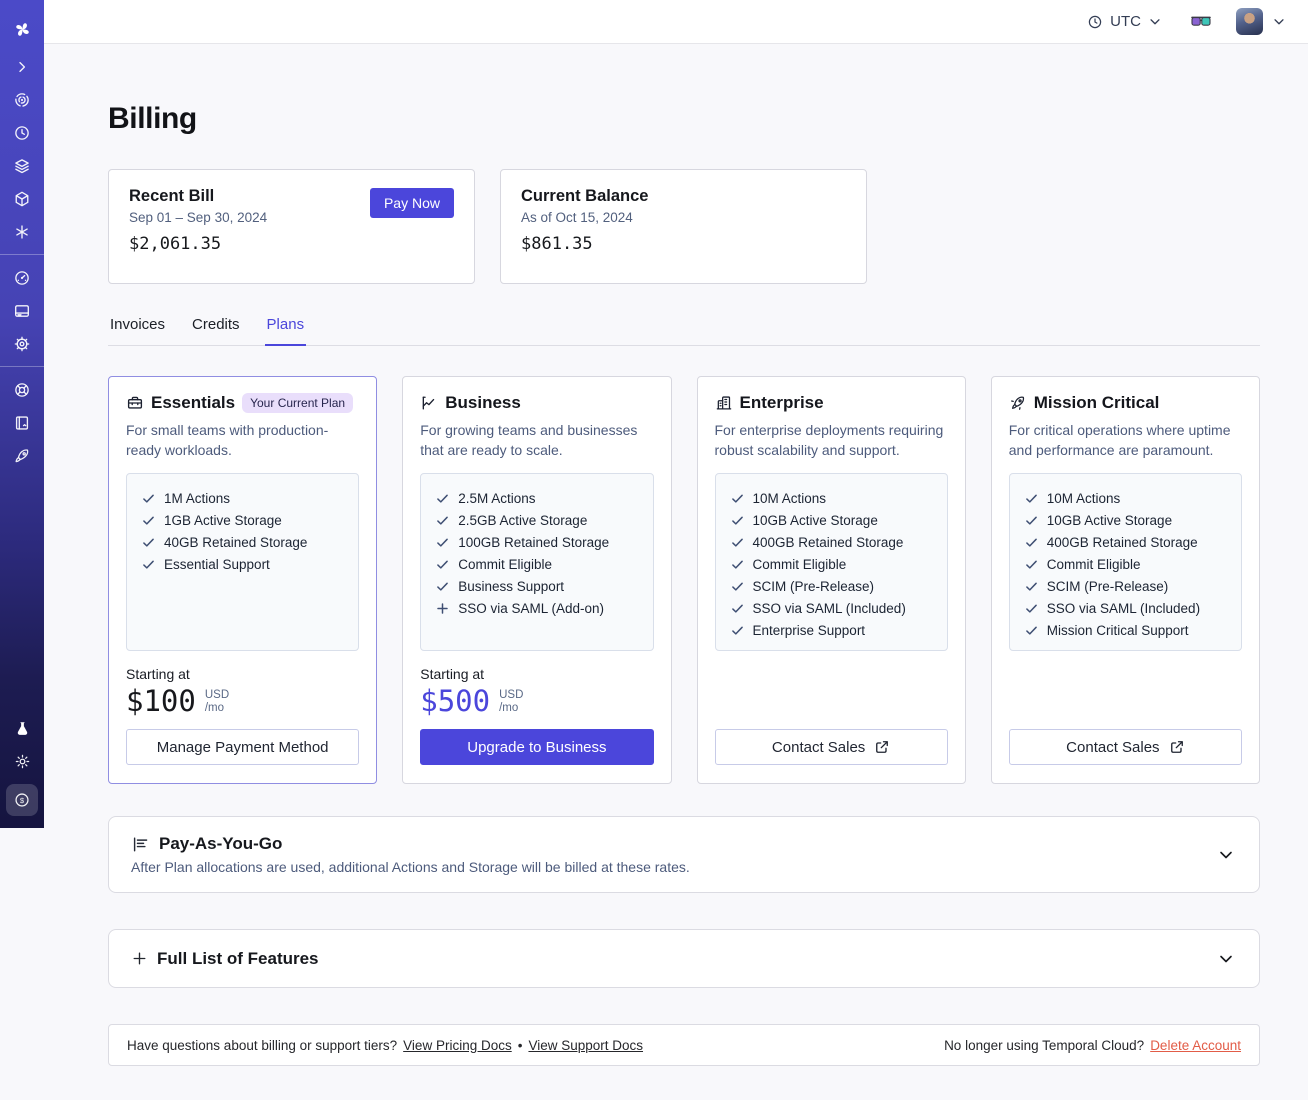 This screenshot has width=1308, height=1100. I want to click on sidebar-item-getting-started, so click(22, 455).